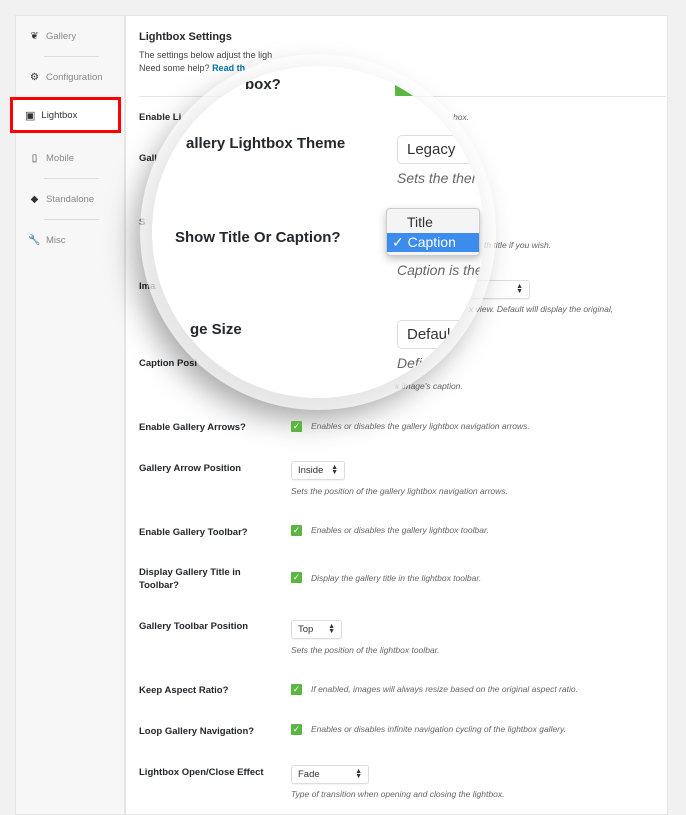 This screenshot has height=815, width=686. I want to click on page-title: Lightbox Settings, so click(185, 37).